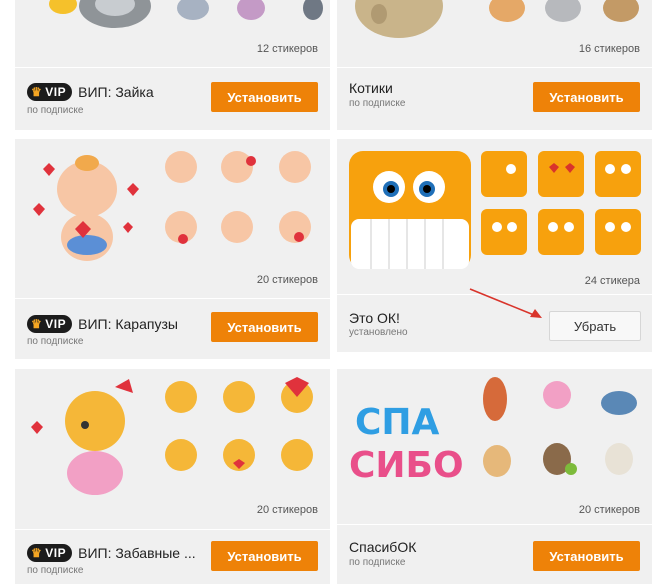  I want to click on sticker-images: СПА СИБО, so click(493, 431).